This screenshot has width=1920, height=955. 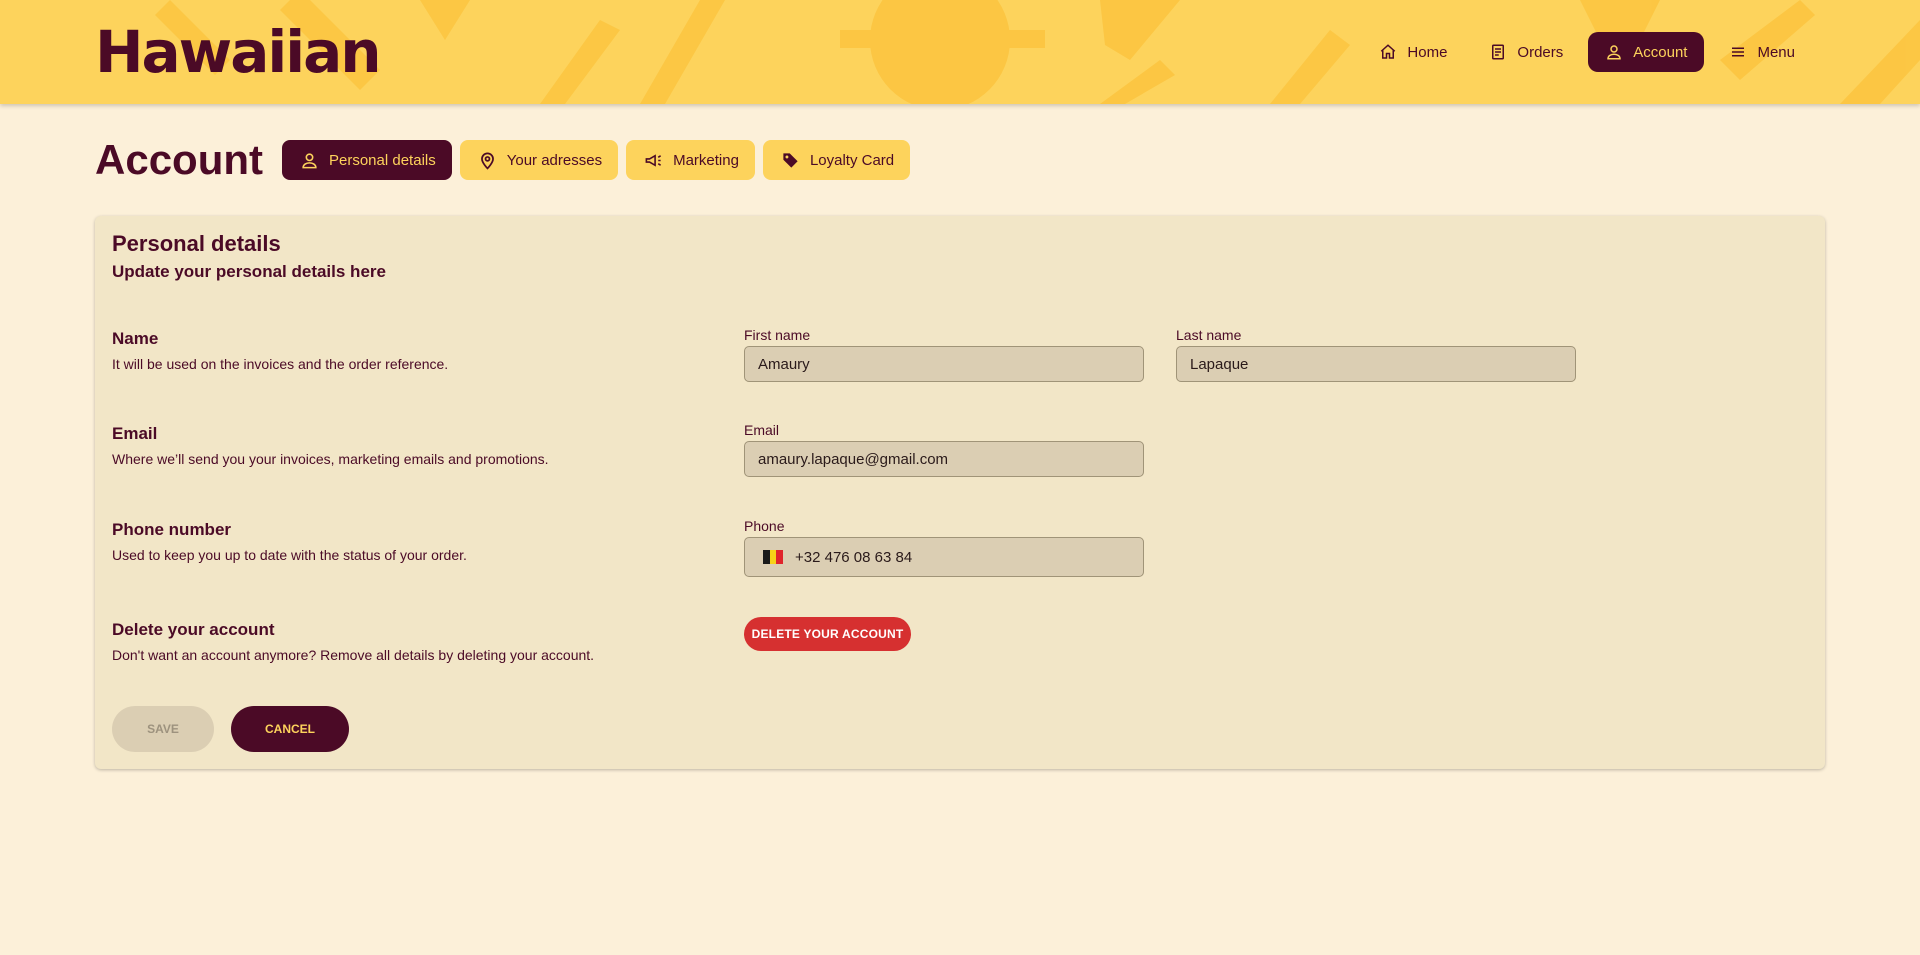 What do you see at coordinates (487, 161) in the screenshot?
I see `map-pin-icon` at bounding box center [487, 161].